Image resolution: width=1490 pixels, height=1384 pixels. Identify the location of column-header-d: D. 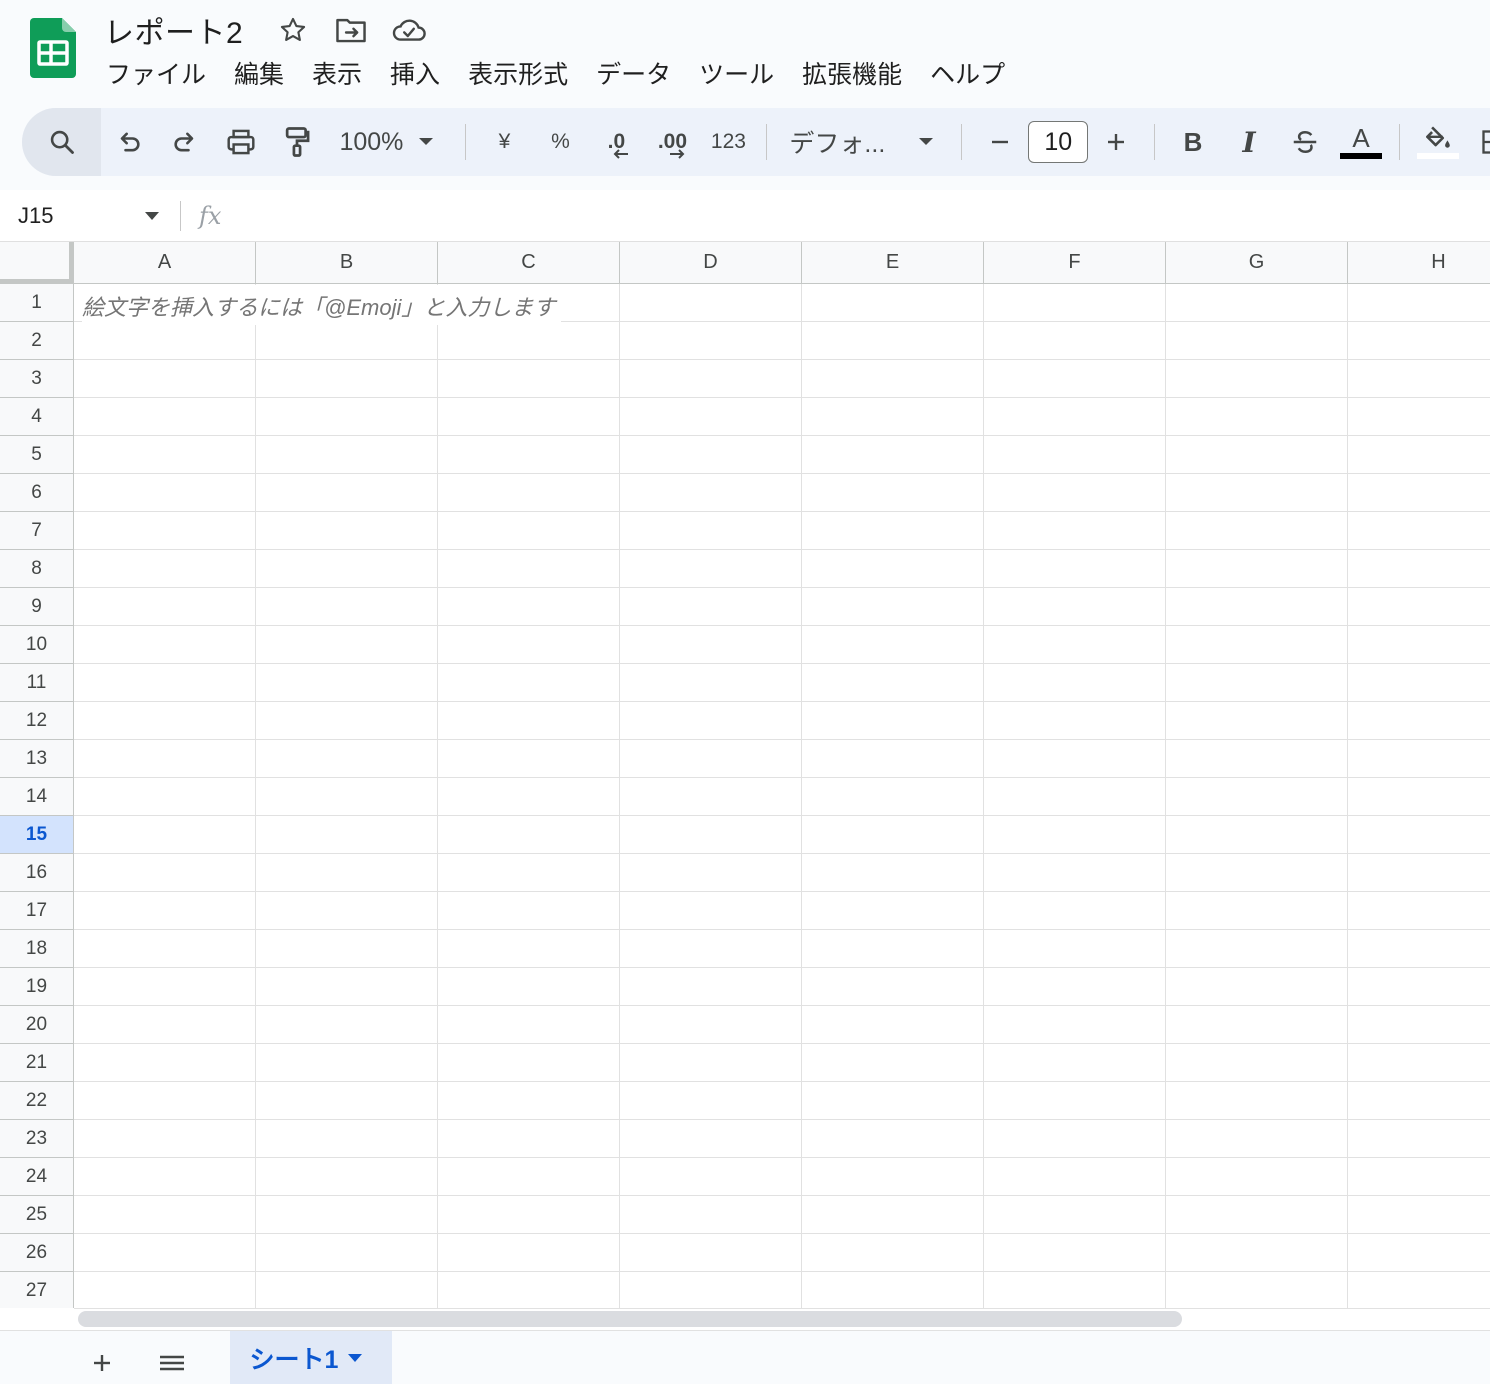
(711, 263).